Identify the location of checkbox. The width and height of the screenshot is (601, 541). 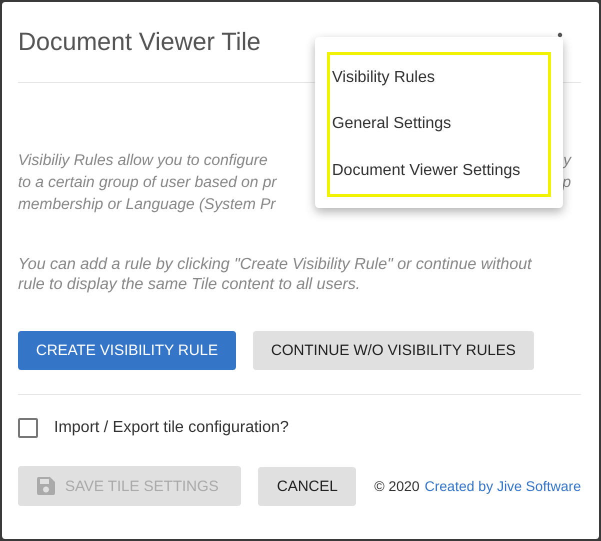
(28, 428).